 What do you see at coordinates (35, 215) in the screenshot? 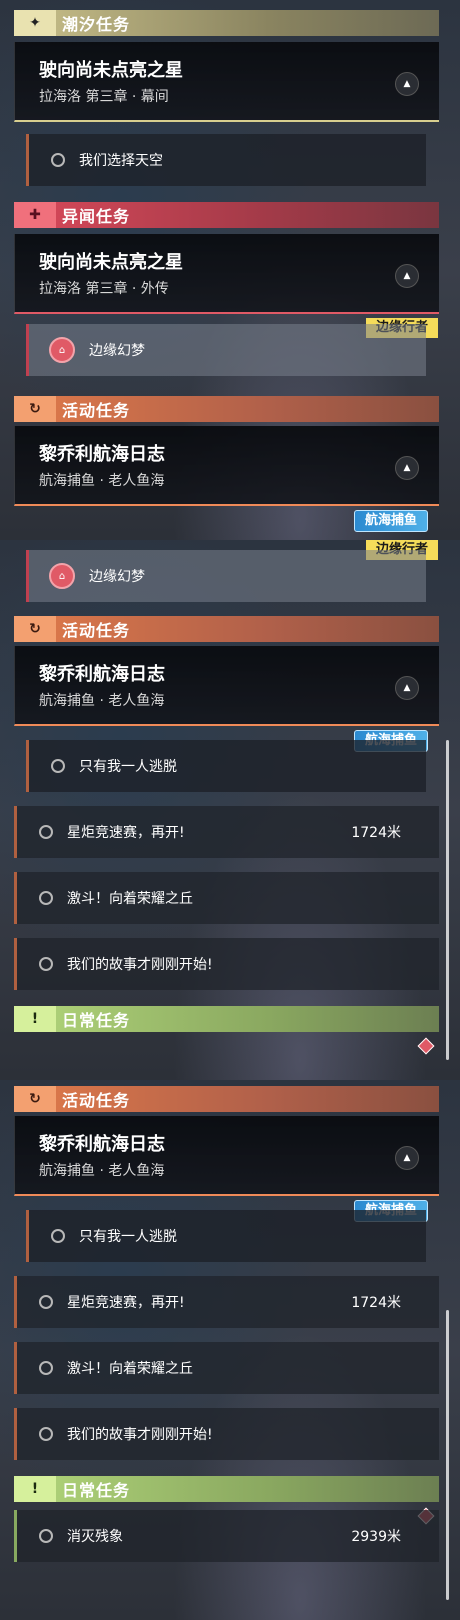
I see `anomaly-icon: ✚` at bounding box center [35, 215].